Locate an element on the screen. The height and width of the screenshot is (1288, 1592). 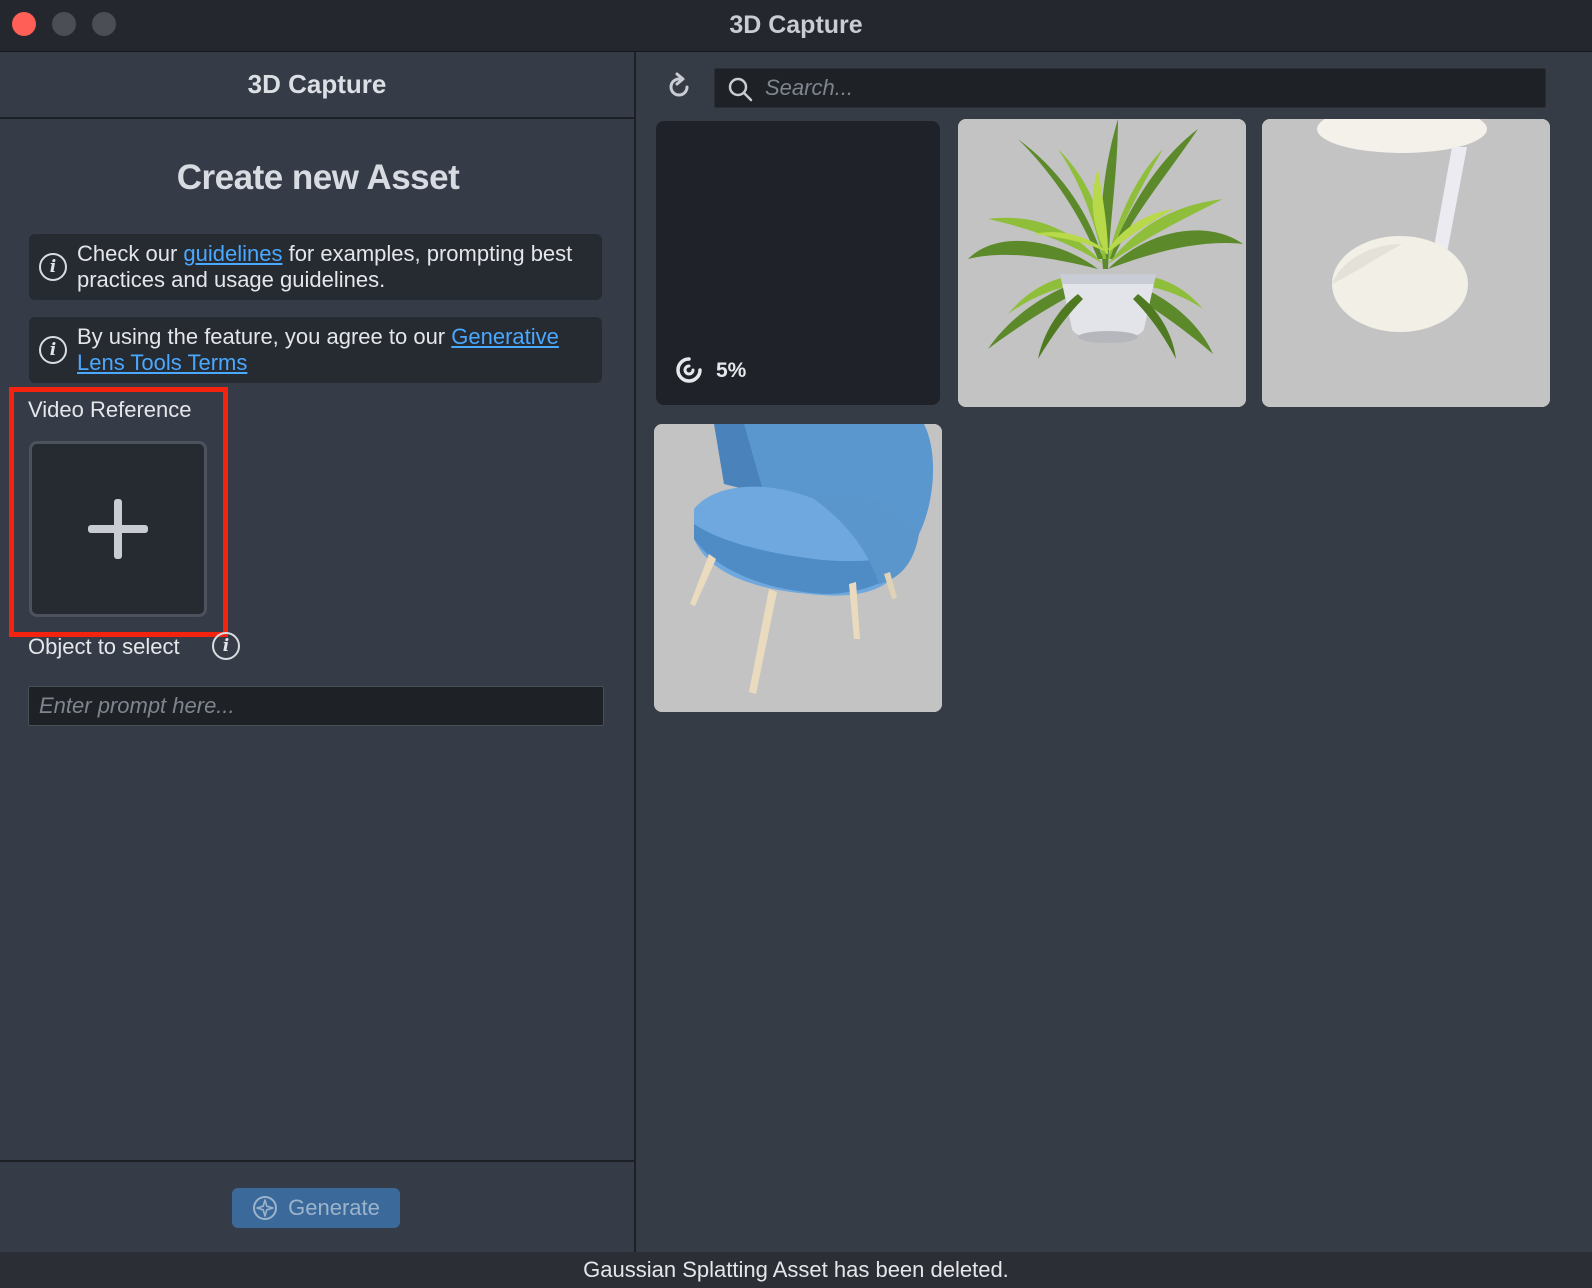
refresh-icon is located at coordinates (679, 87).